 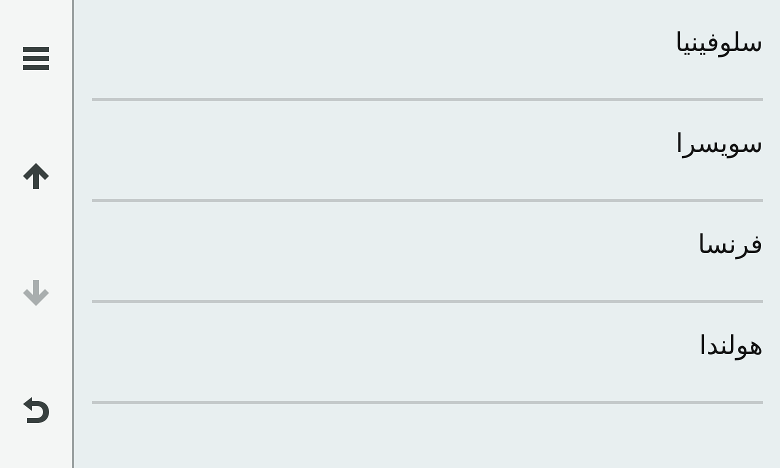 I want to click on up-arrow-icon, so click(x=36, y=175).